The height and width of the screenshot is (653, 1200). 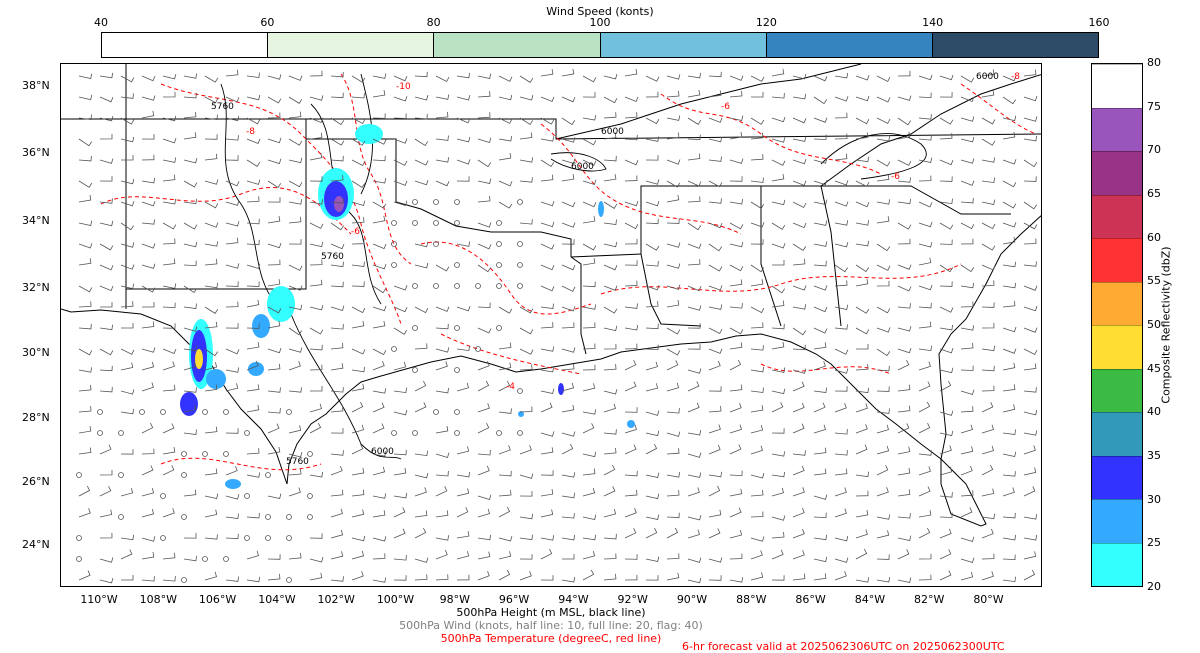 I want to click on reflectivity-colorbar-tick: 70, so click(x=1154, y=150).